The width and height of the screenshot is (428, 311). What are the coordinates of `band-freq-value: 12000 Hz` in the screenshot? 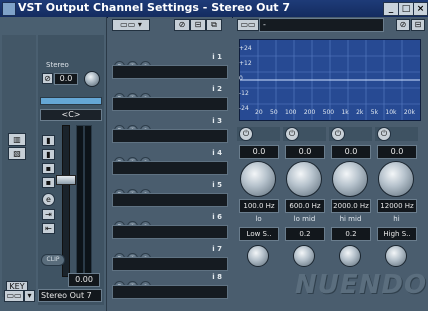 It's located at (397, 206).